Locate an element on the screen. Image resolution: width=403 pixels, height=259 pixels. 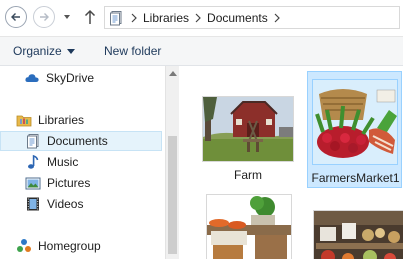
farm-photo is located at coordinates (248, 129).